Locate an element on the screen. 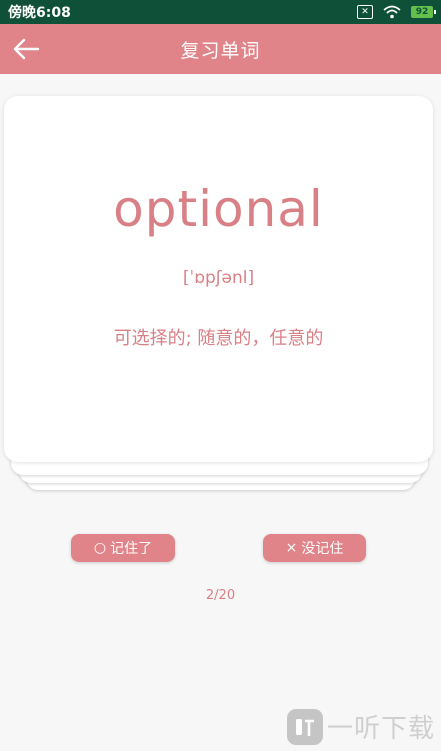 The height and width of the screenshot is (751, 441). watermark: 一听下载 is located at coordinates (360, 726).